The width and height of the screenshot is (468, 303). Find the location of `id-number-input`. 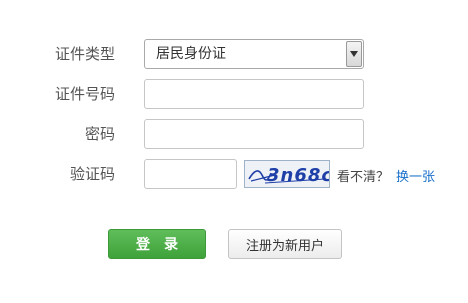

id-number-input is located at coordinates (254, 94).